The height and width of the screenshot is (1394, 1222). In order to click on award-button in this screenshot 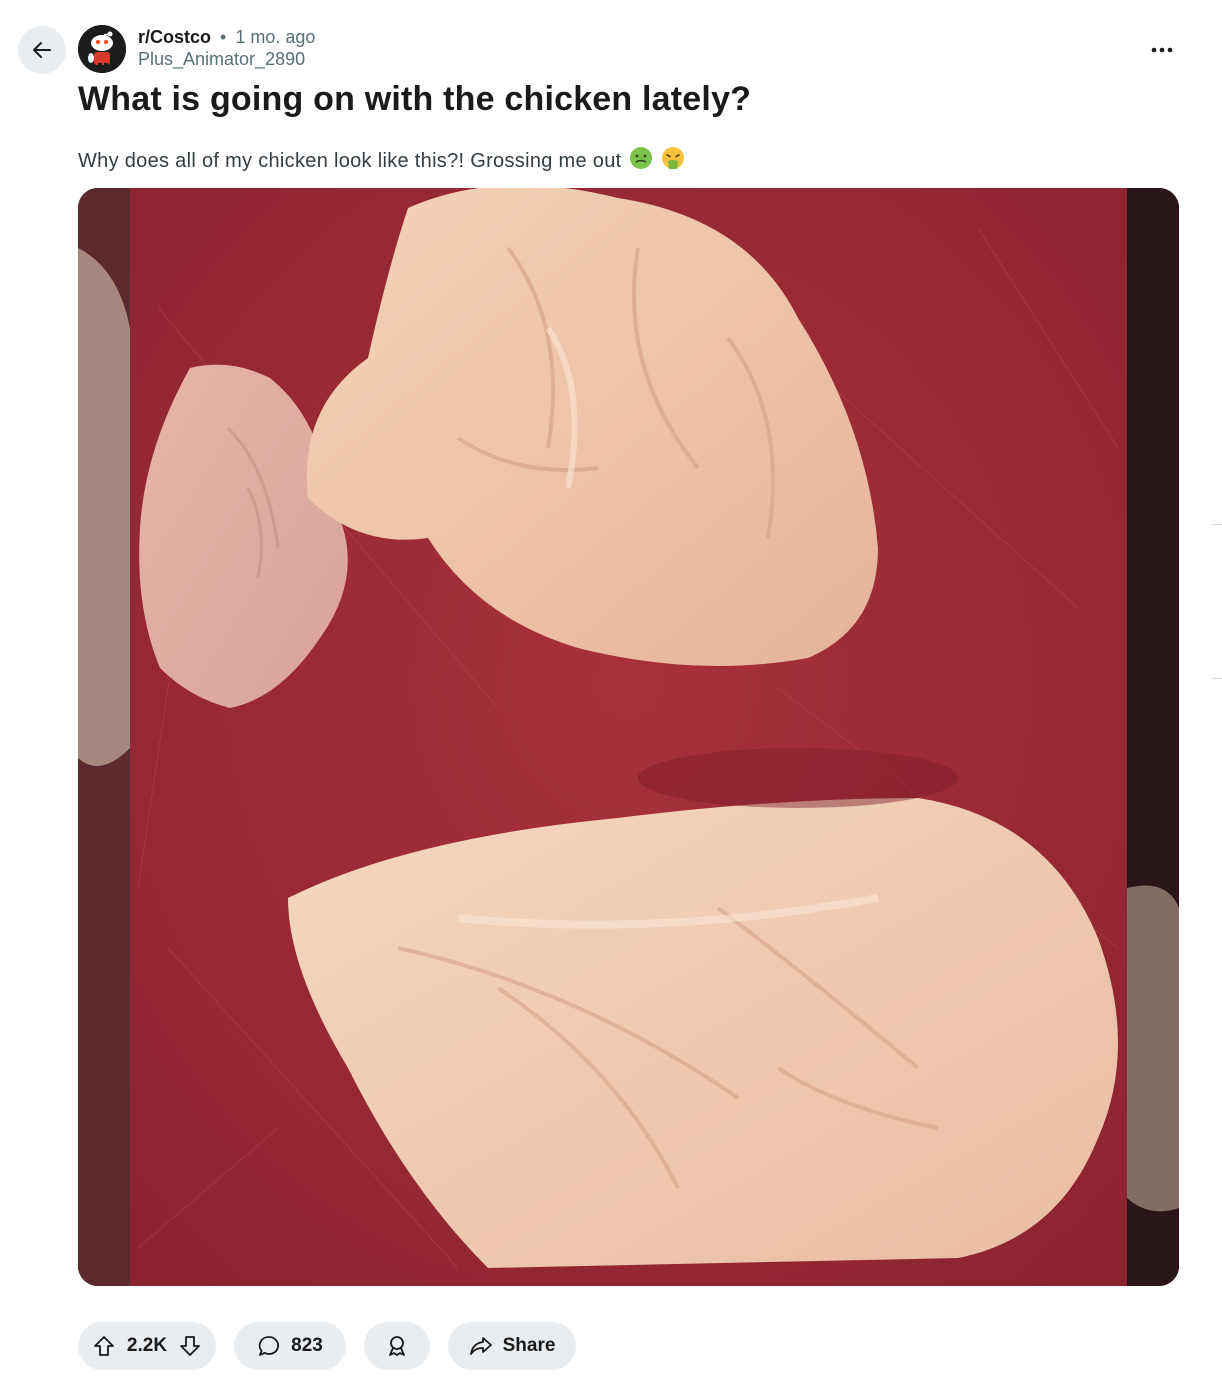, I will do `click(397, 1346)`.